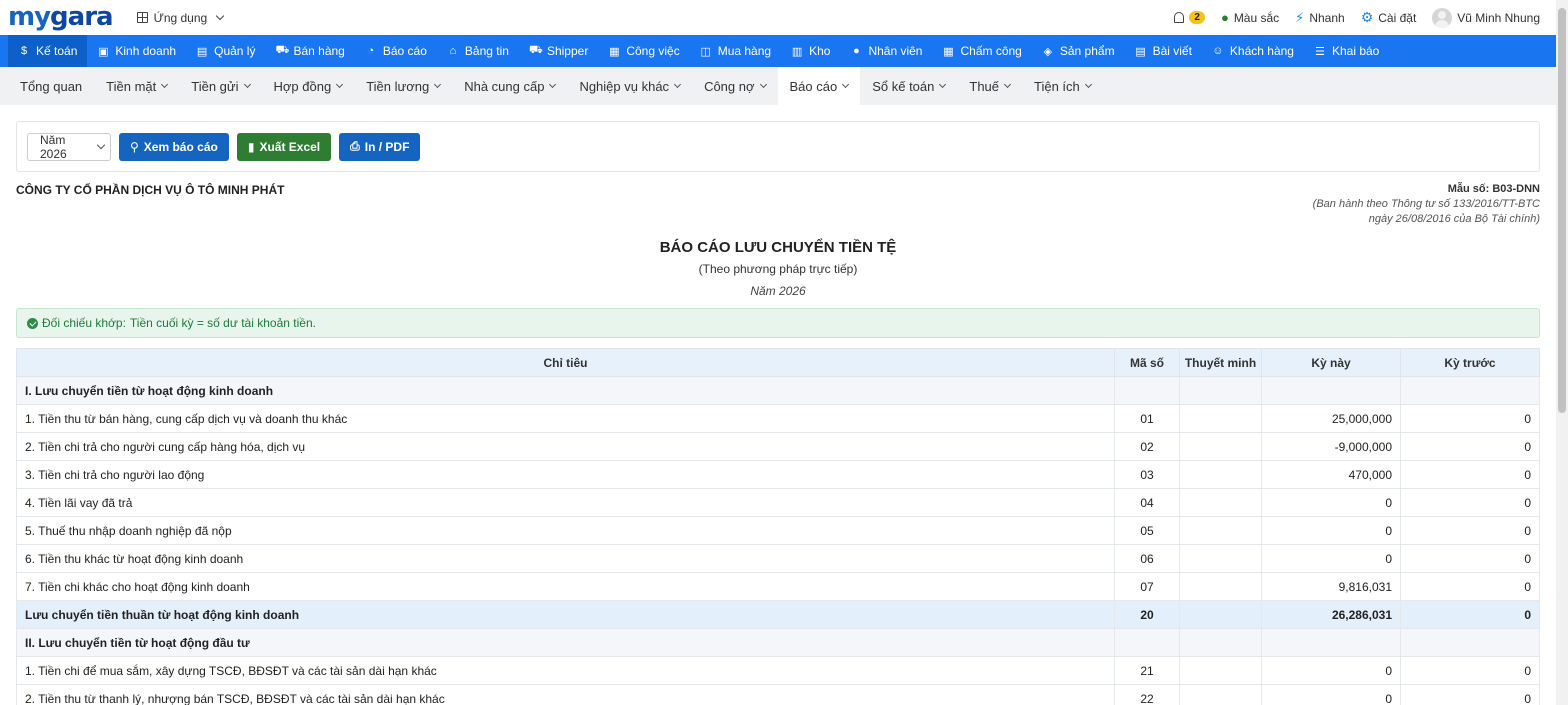 The height and width of the screenshot is (705, 1568). I want to click on subnav-item-11: Tiện ích, so click(1062, 86).